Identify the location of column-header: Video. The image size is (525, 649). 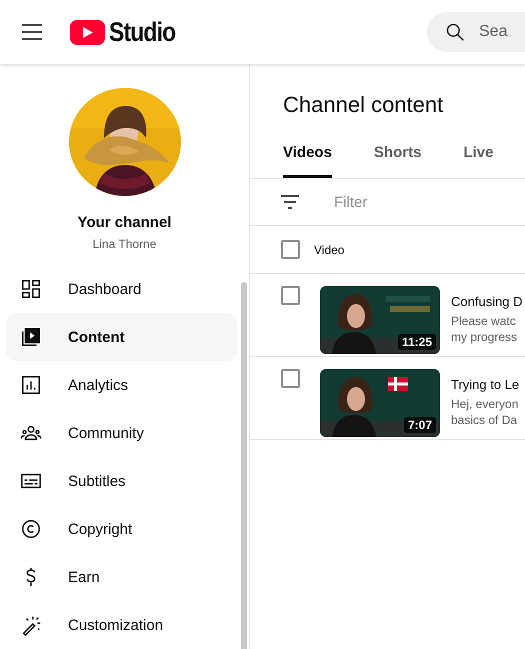
(329, 249).